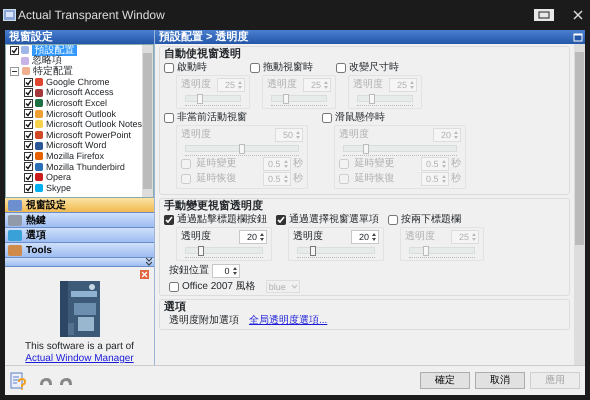 This screenshot has height=400, width=590. I want to click on tree-item: Mozilla Firefox, so click(75, 156).